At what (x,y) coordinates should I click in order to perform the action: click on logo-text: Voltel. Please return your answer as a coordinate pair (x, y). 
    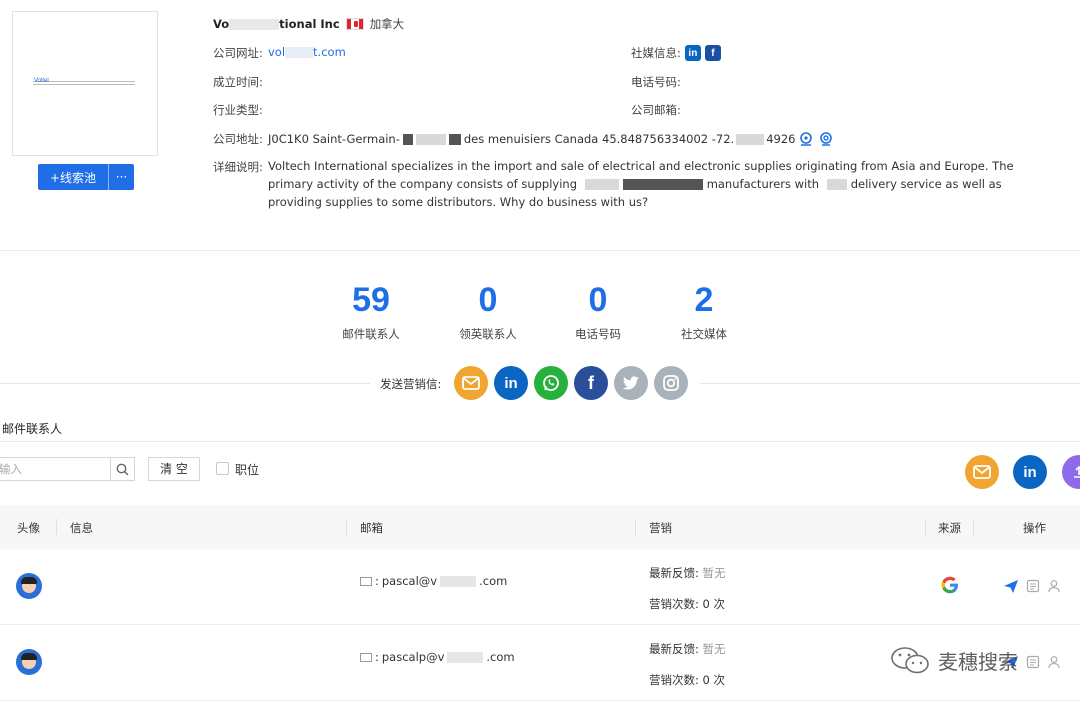
    Looking at the image, I should click on (41, 81).